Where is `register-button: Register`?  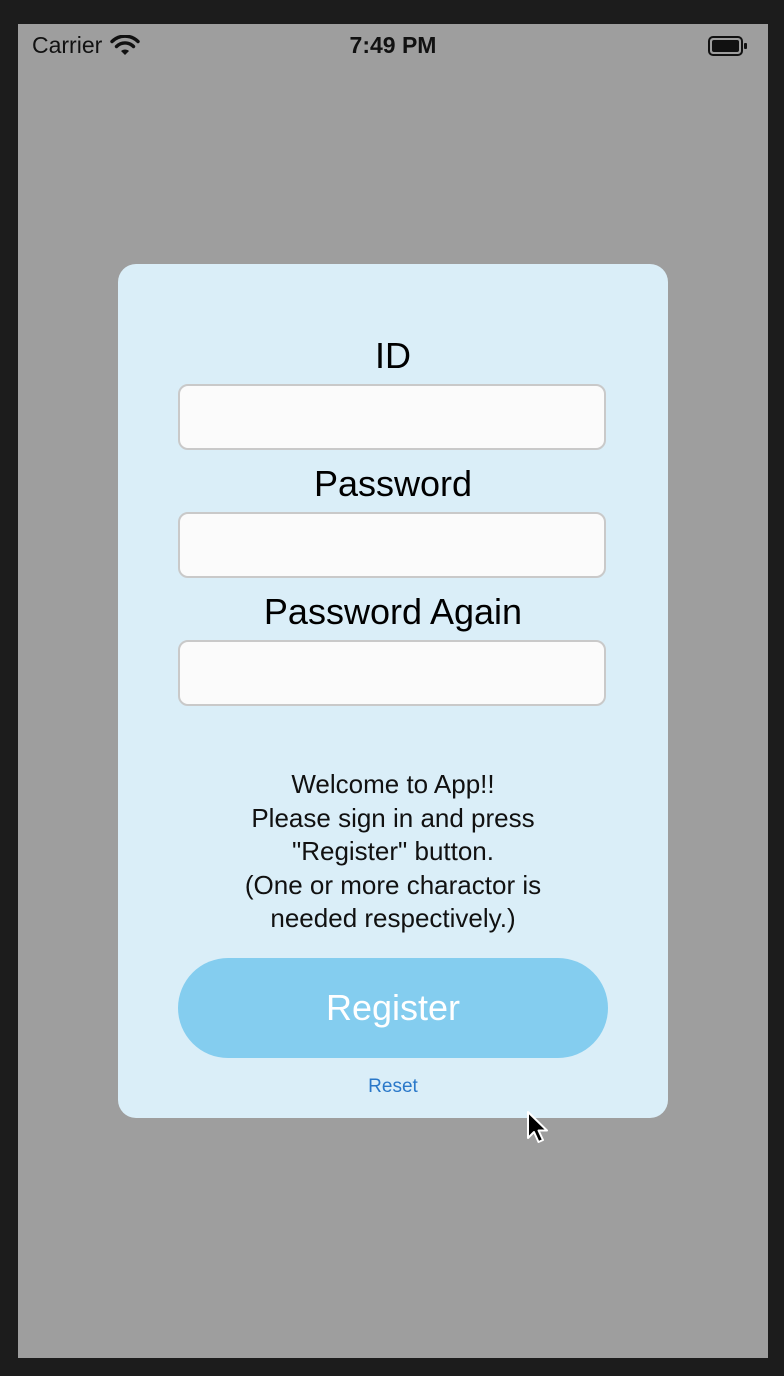
register-button: Register is located at coordinates (393, 1008).